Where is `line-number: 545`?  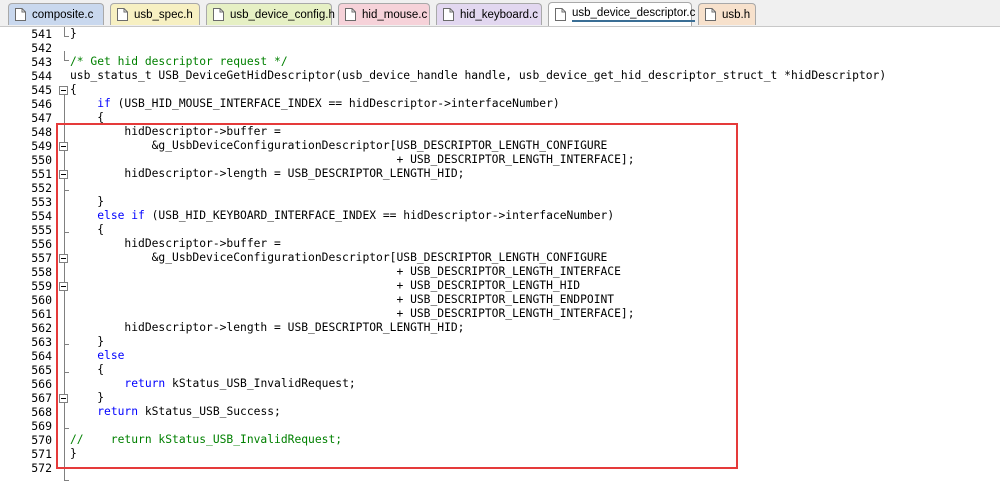 line-number: 545 is located at coordinates (41, 90).